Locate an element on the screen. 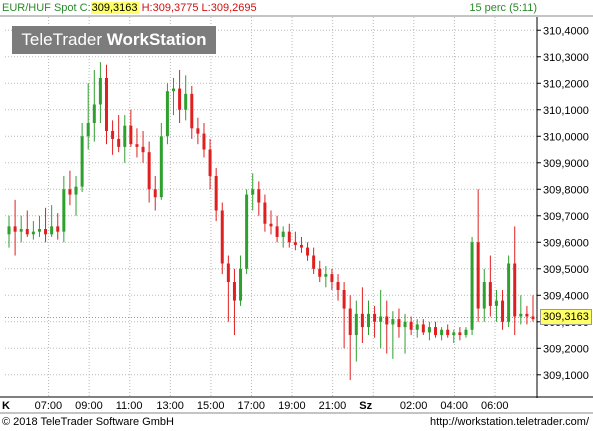 This screenshot has width=593, height=431. logo-text-bold: WorkStation is located at coordinates (156, 39).